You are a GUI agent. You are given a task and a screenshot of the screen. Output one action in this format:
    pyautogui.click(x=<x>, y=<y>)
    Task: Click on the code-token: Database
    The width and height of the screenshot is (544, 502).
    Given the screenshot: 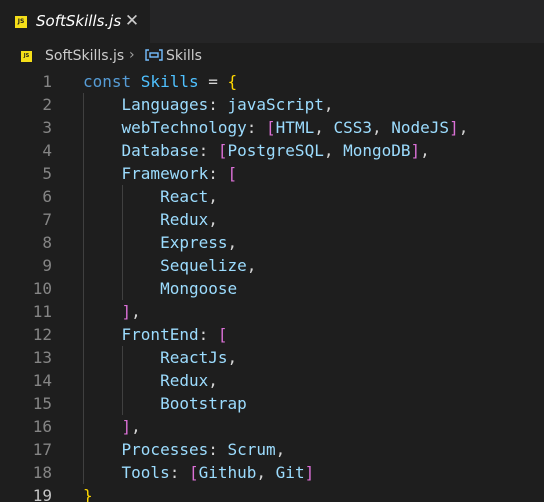 What is the action you would take?
    pyautogui.click(x=160, y=150)
    